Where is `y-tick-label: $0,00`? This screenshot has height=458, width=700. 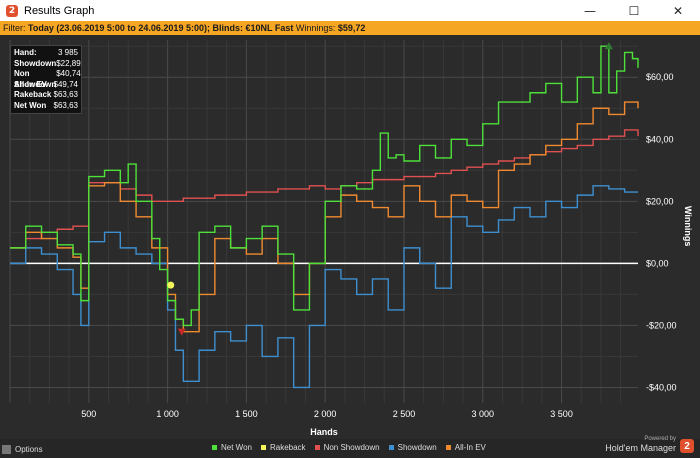
y-tick-label: $0,00 is located at coordinates (657, 263).